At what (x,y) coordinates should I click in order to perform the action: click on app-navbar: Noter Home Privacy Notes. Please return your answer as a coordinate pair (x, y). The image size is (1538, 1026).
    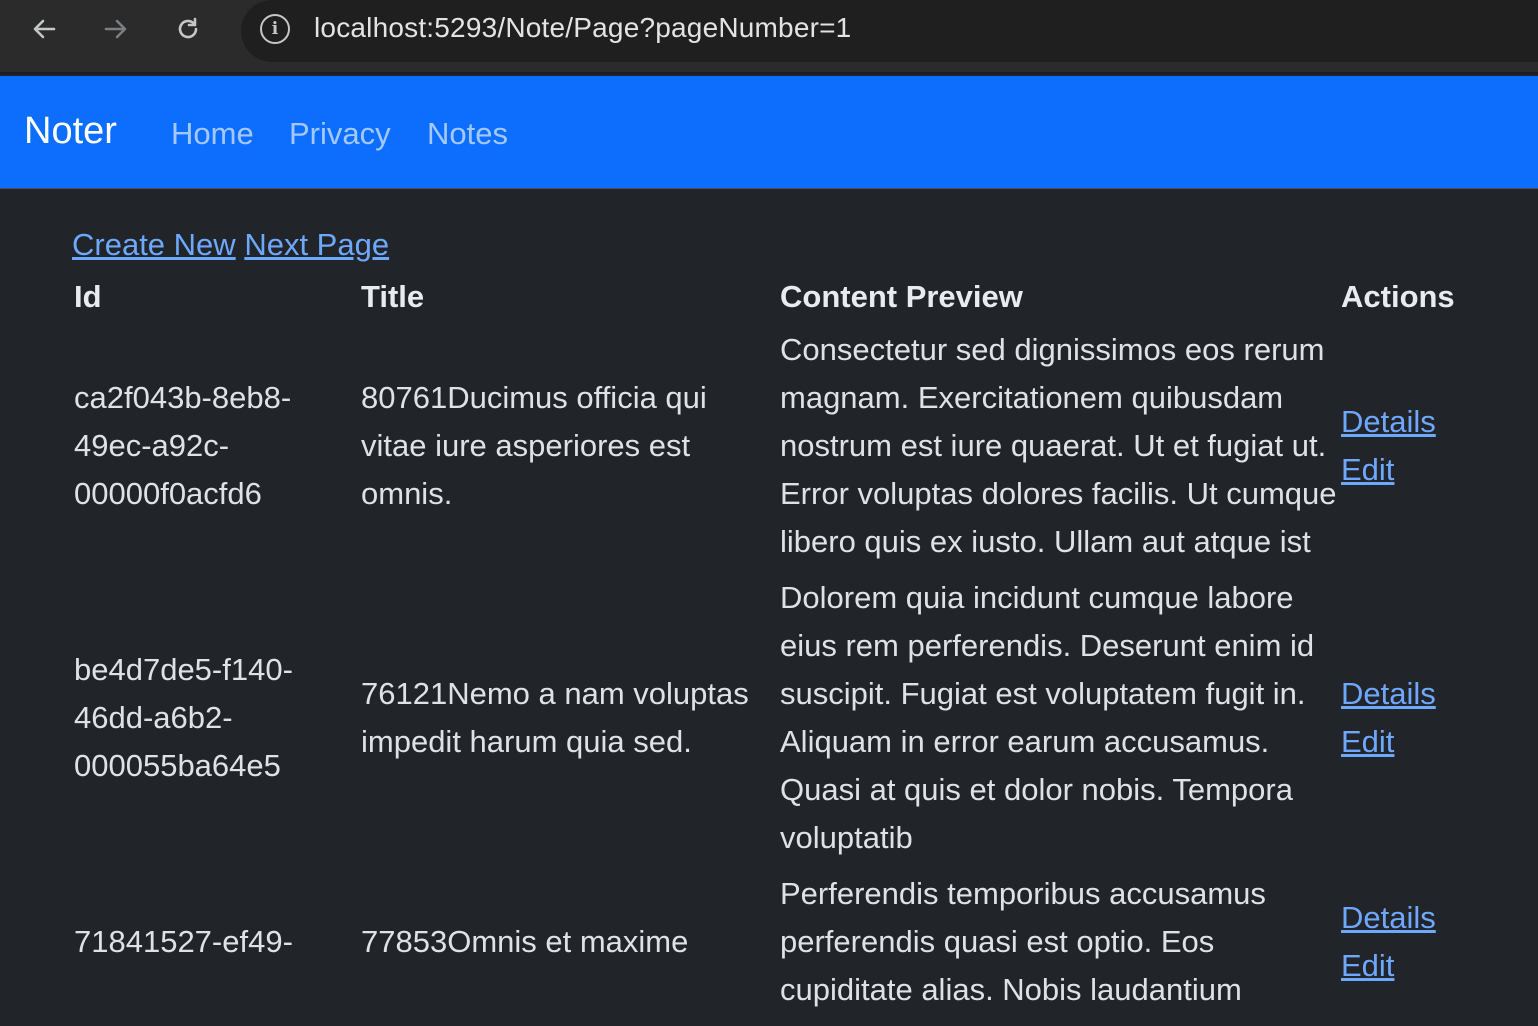
    Looking at the image, I should click on (769, 132).